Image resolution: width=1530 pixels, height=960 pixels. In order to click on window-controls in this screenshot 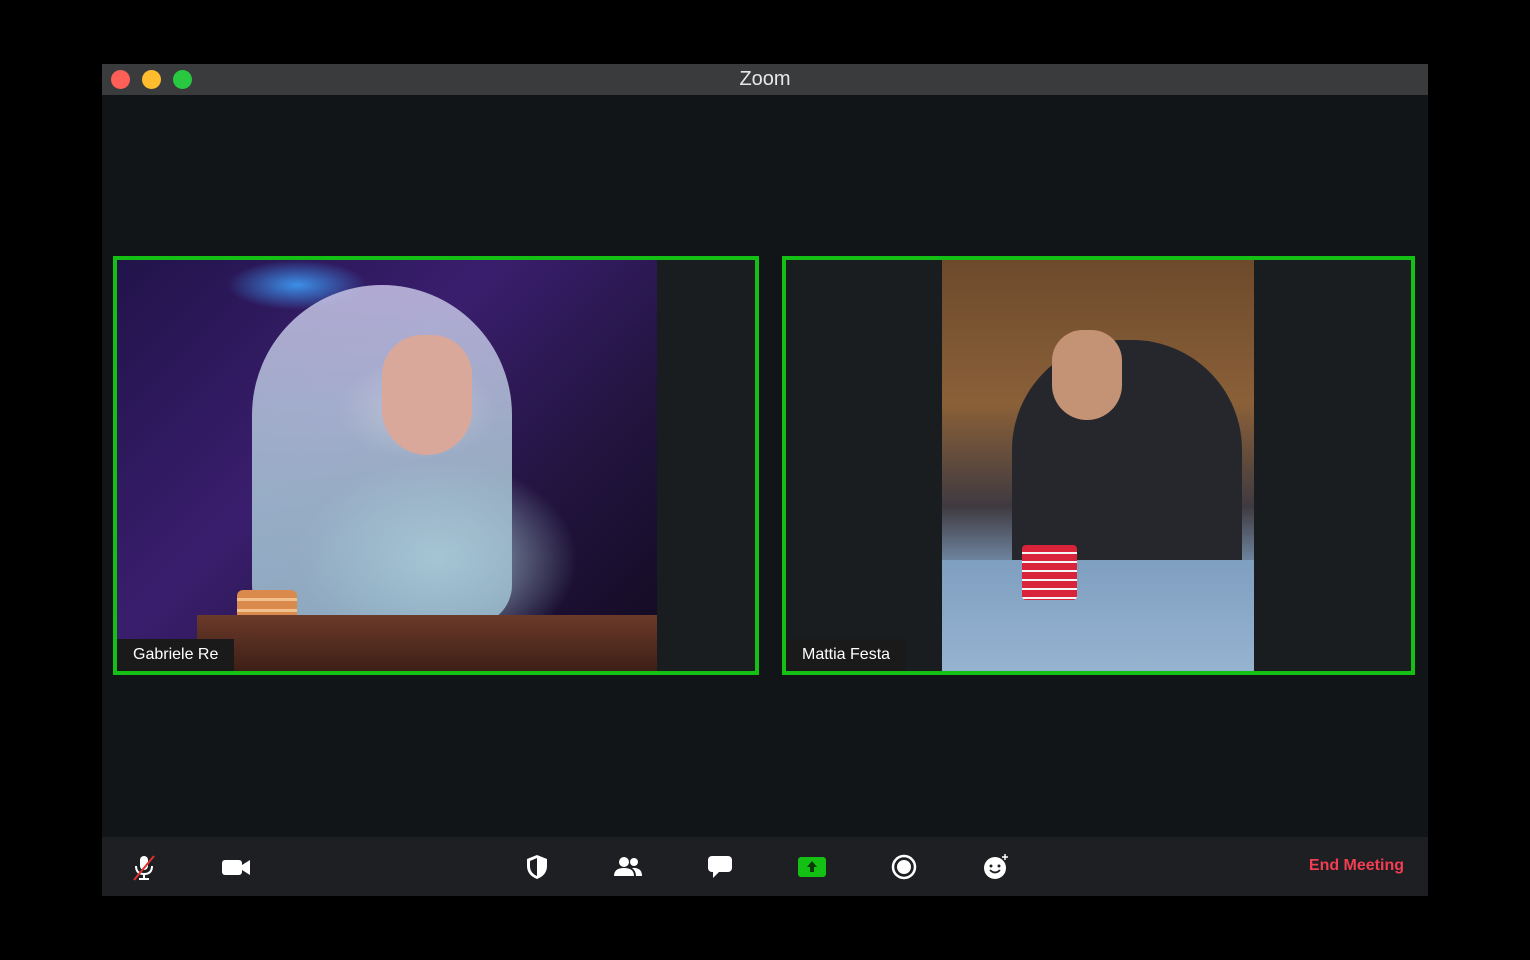, I will do `click(151, 79)`.